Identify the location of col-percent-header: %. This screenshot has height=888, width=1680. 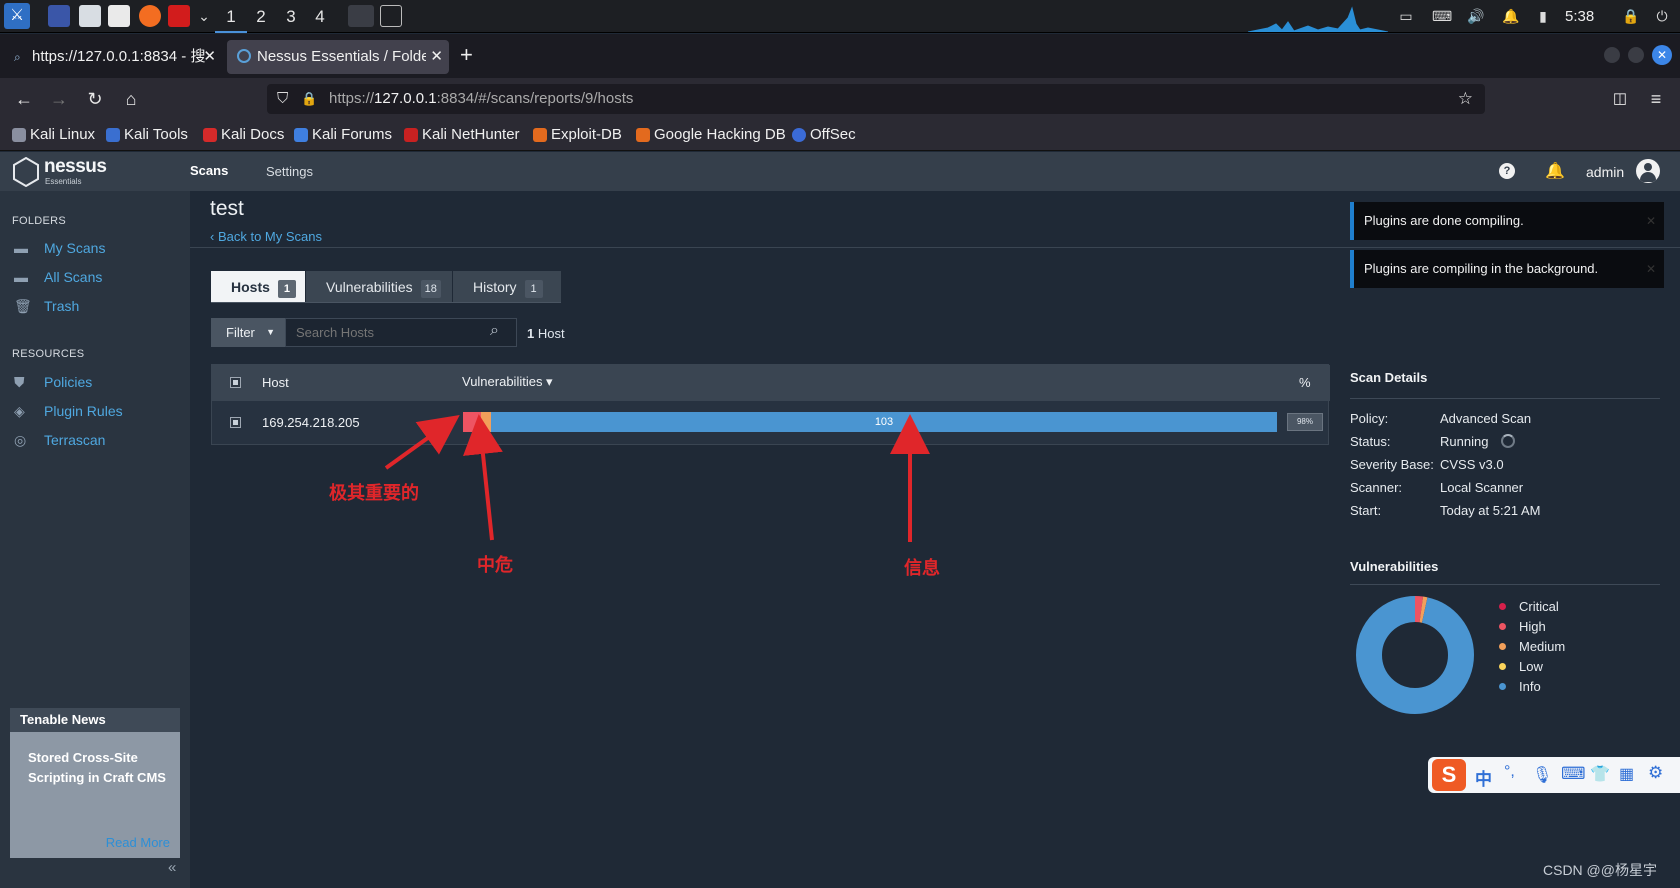
(1305, 382).